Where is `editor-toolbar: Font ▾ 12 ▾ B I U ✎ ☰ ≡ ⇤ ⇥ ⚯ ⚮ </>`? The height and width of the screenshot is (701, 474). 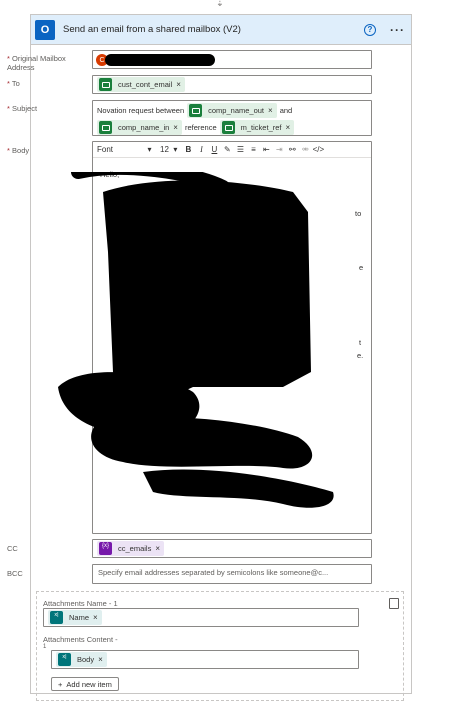 editor-toolbar: Font ▾ 12 ▾ B I U ✎ ☰ ≡ ⇤ ⇥ ⚯ ⚮ </> is located at coordinates (232, 150).